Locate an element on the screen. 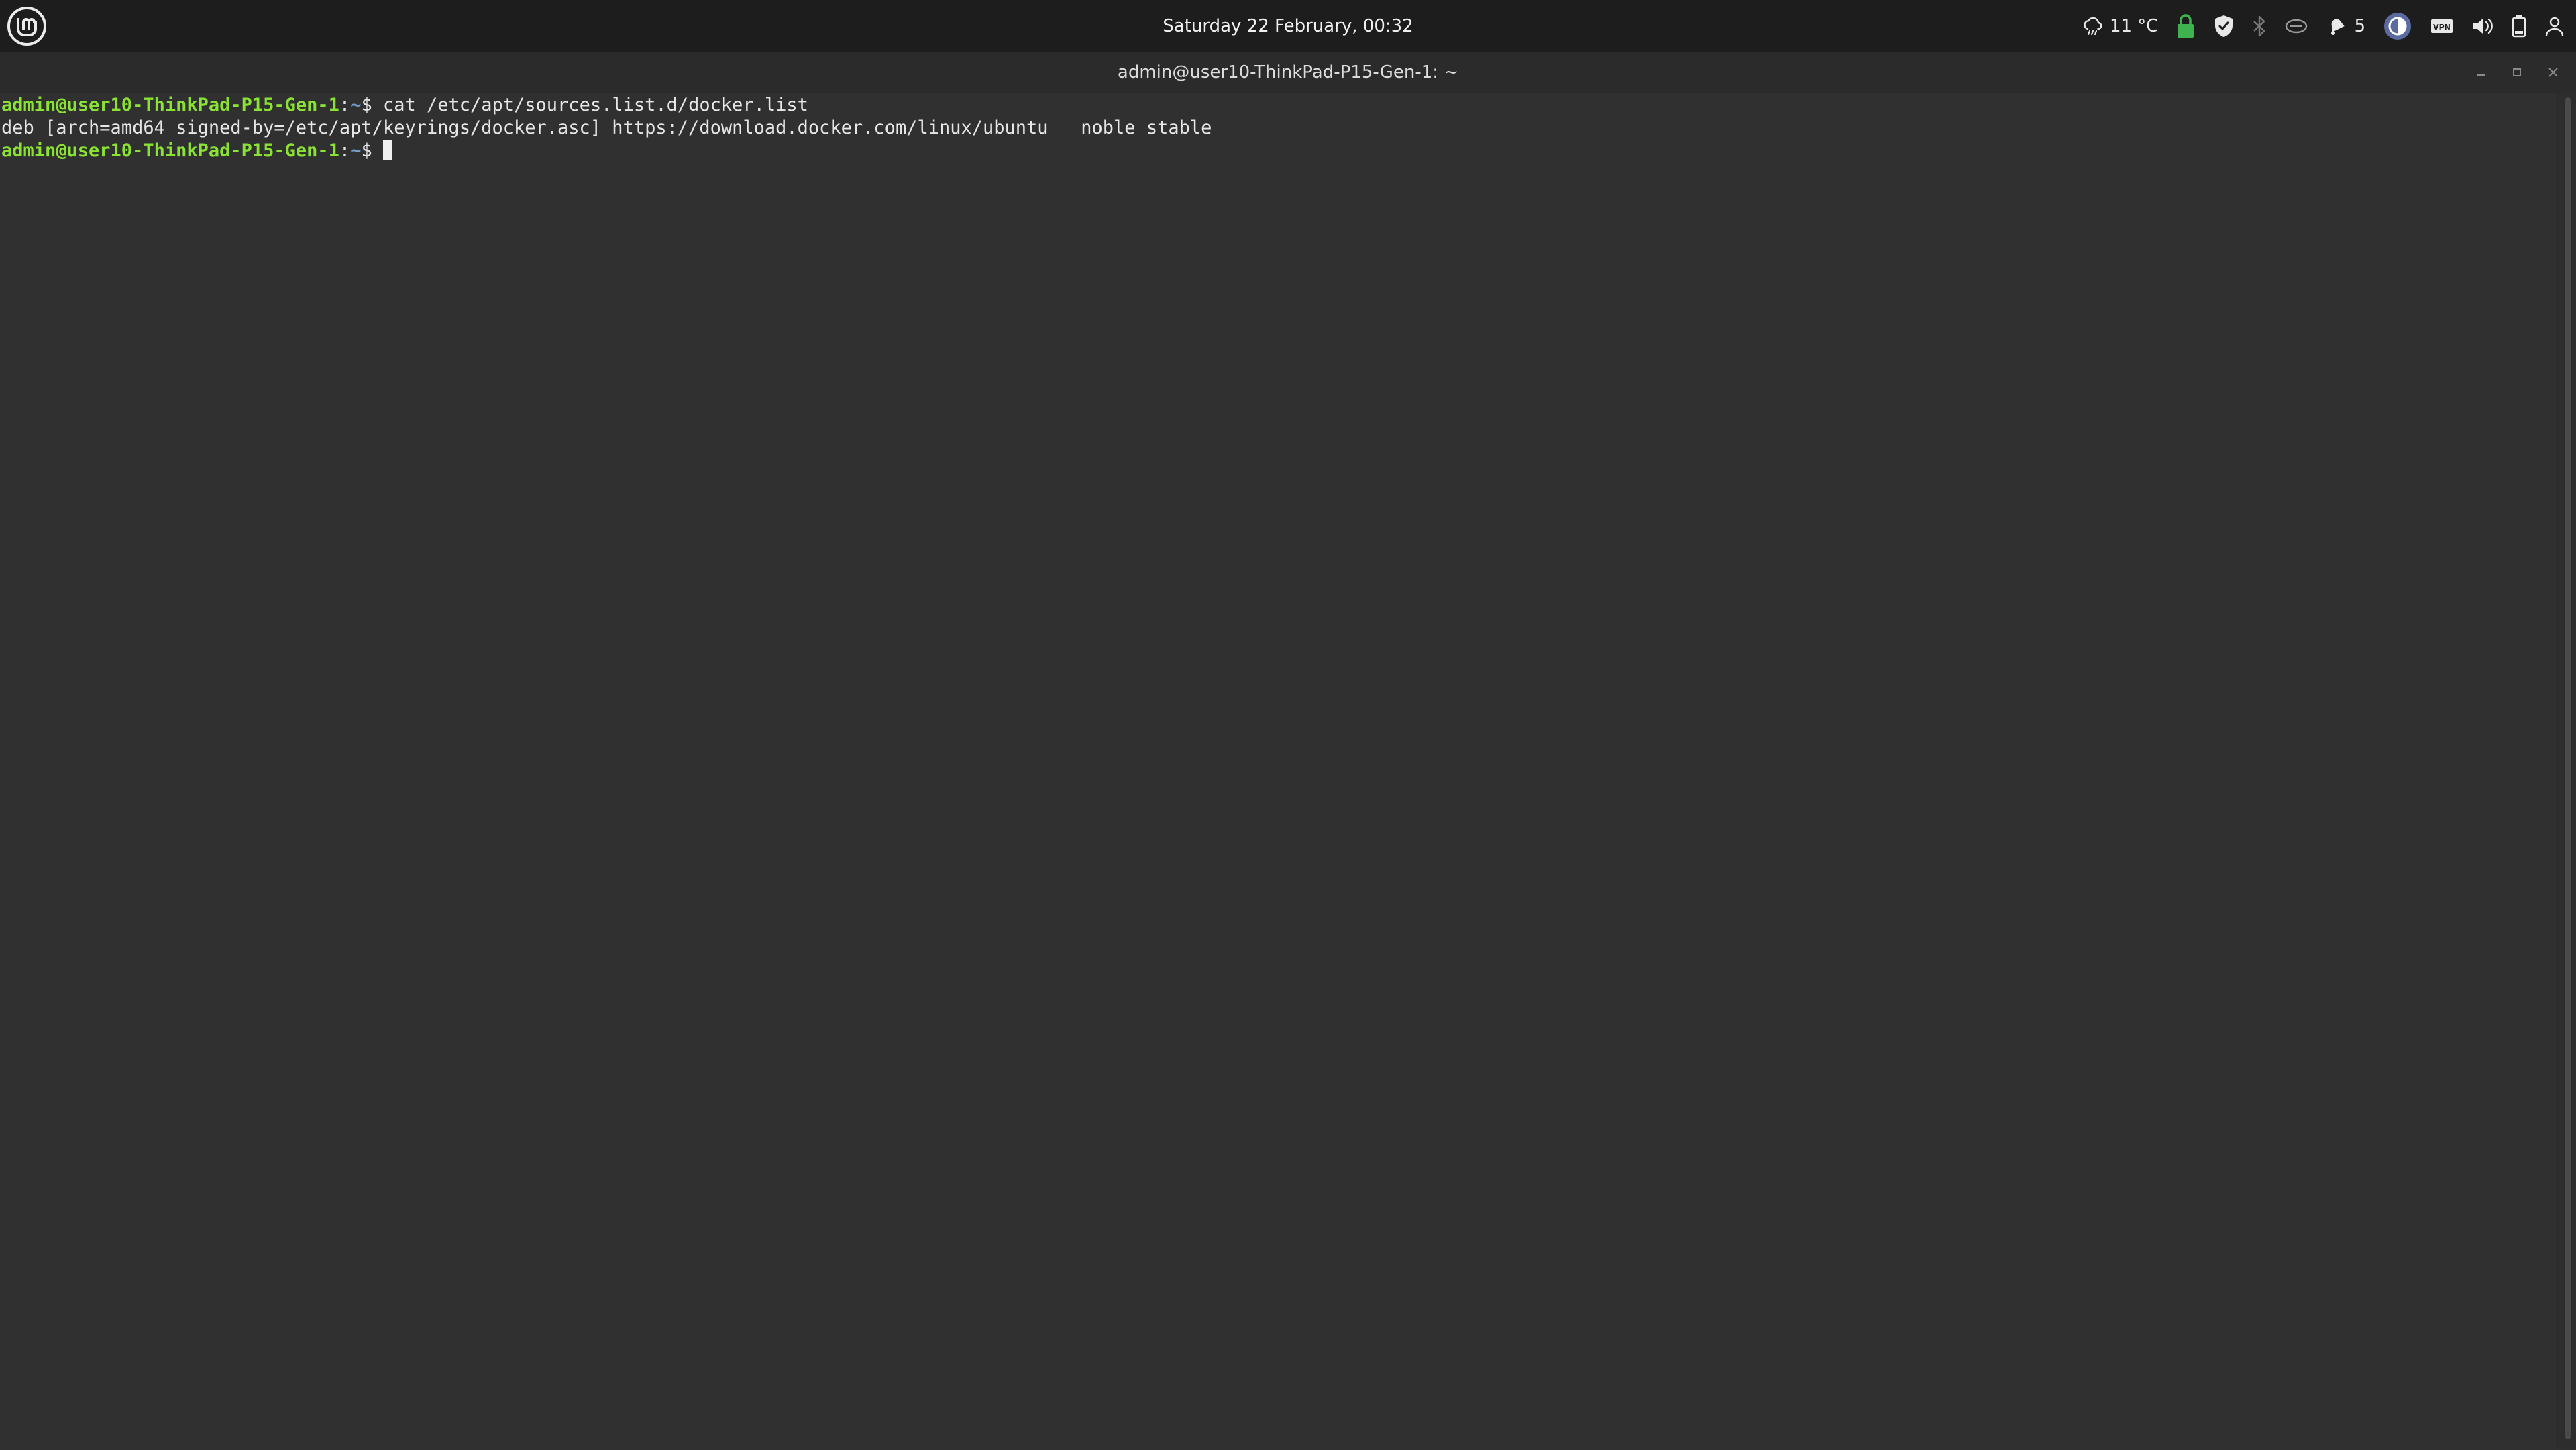 This screenshot has width=2576, height=1450. bluetooth-icon is located at coordinates (2259, 26).